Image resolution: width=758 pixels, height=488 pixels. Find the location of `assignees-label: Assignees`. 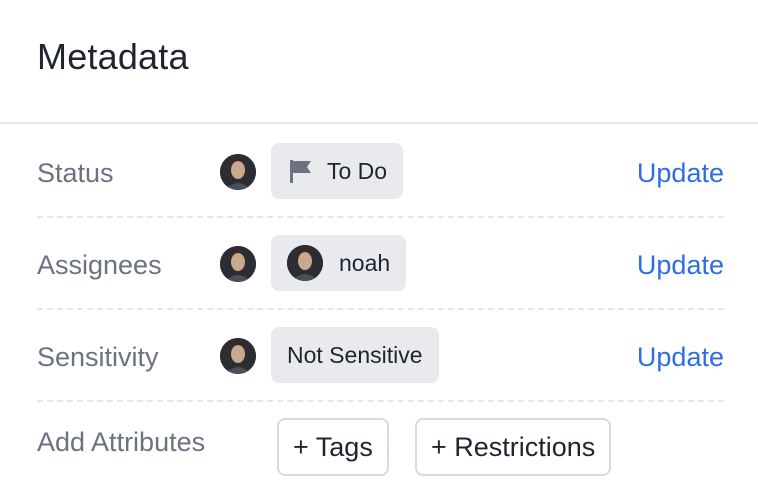

assignees-label: Assignees is located at coordinates (99, 265).